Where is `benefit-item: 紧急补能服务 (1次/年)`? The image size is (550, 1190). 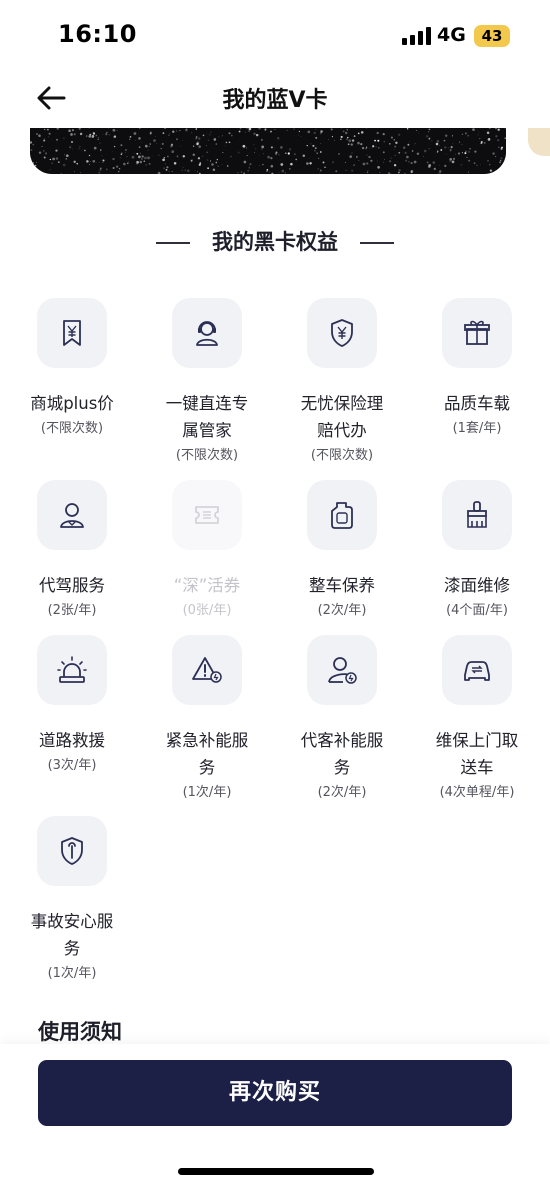
benefit-item: 紧急补能服务 (1次/年) is located at coordinates (207, 719).